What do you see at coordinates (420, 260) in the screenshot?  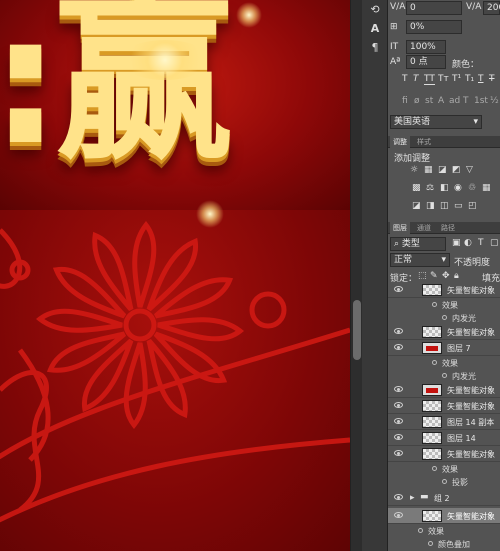 I see `blend-mode-select: 正常 ▾` at bounding box center [420, 260].